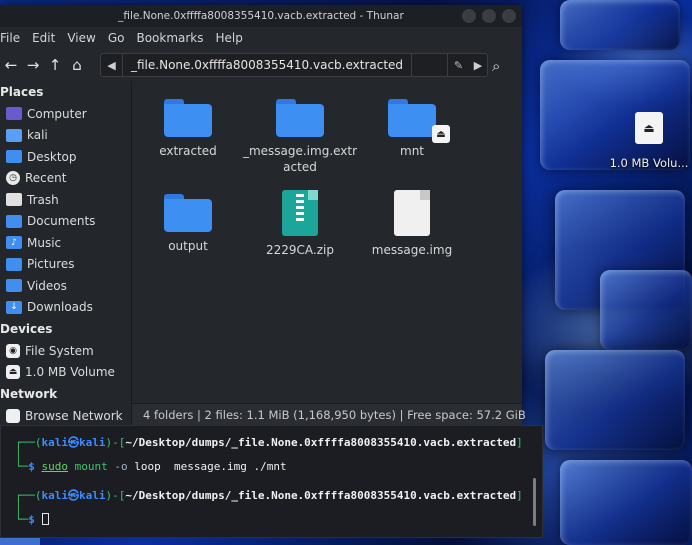 The image size is (692, 545). I want to click on file-item-mounted-folder: ⏏ mnt, so click(412, 129).